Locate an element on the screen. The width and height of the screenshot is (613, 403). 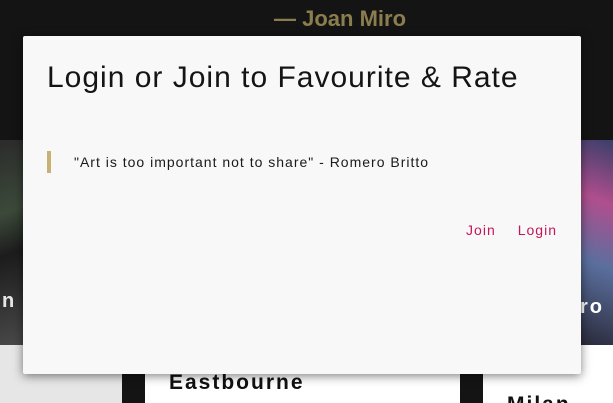
gallery-city-label: Milan is located at coordinates (539, 398).